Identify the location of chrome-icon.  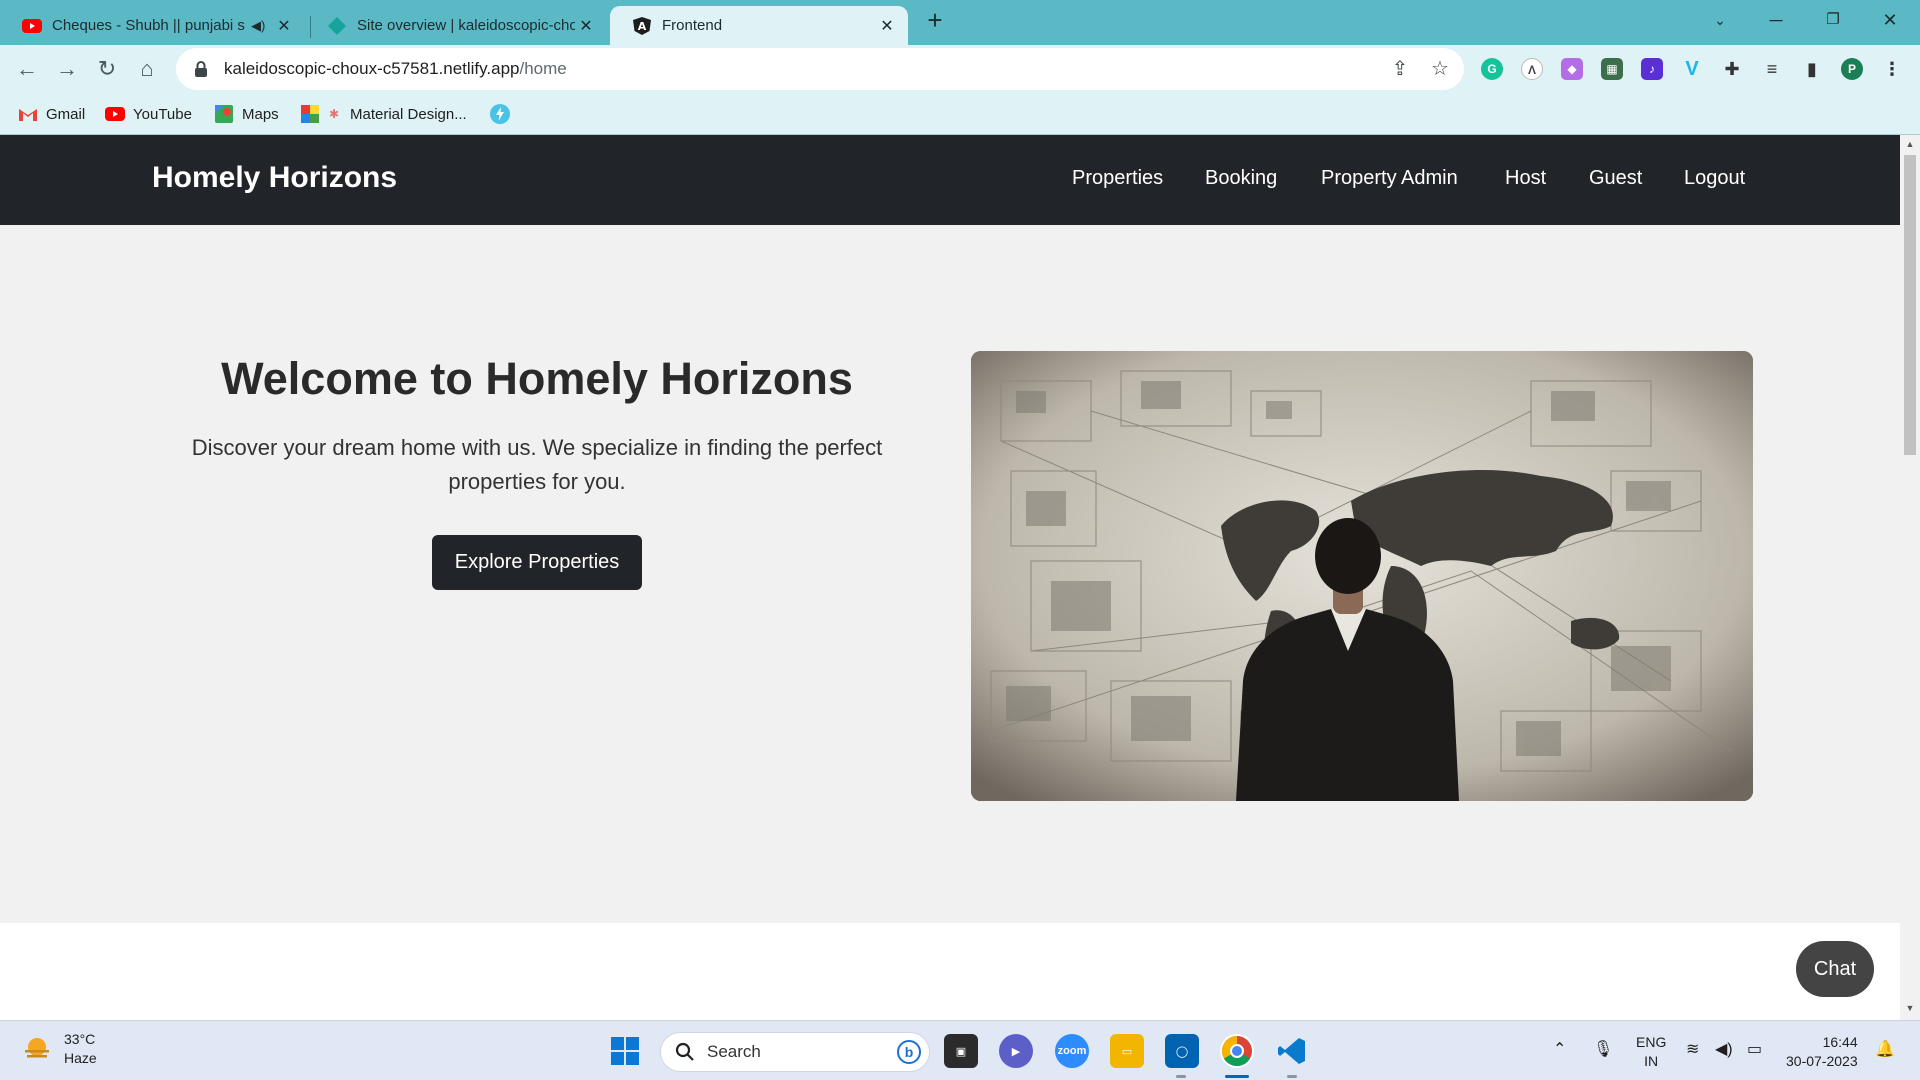
(1237, 1051).